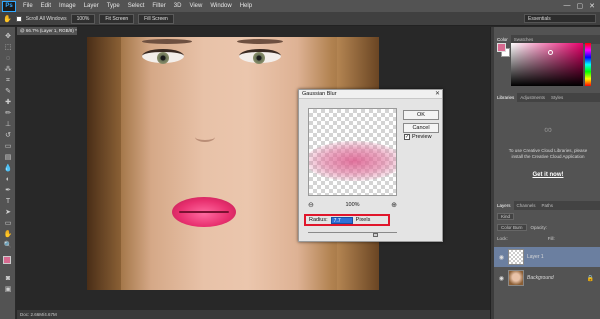 The width and height of the screenshot is (600, 319). What do you see at coordinates (8, 37) in the screenshot?
I see `move-tool-icon: ✥` at bounding box center [8, 37].